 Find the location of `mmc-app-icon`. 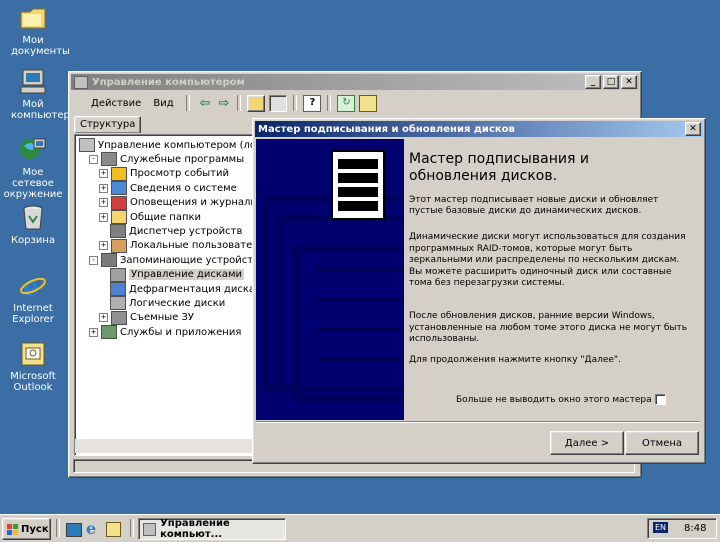

mmc-app-icon is located at coordinates (81, 82).